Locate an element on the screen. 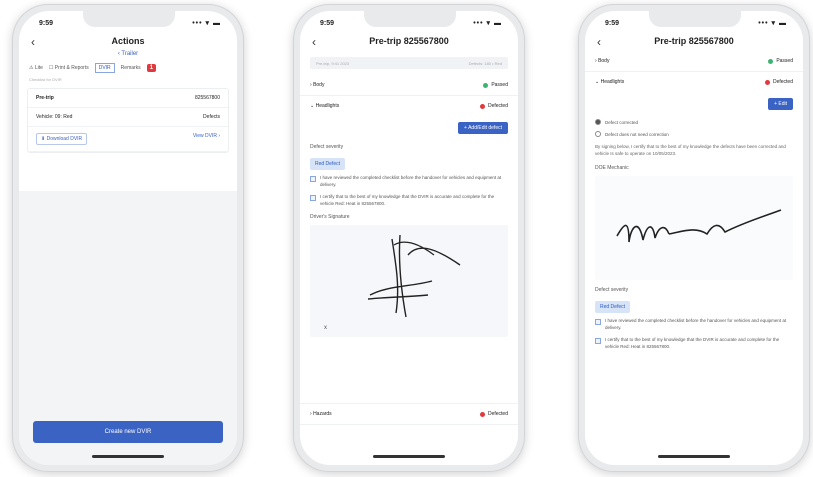 This screenshot has width=813, height=477. info-left: Pre-trip, 9:41 2023 is located at coordinates (333, 63).